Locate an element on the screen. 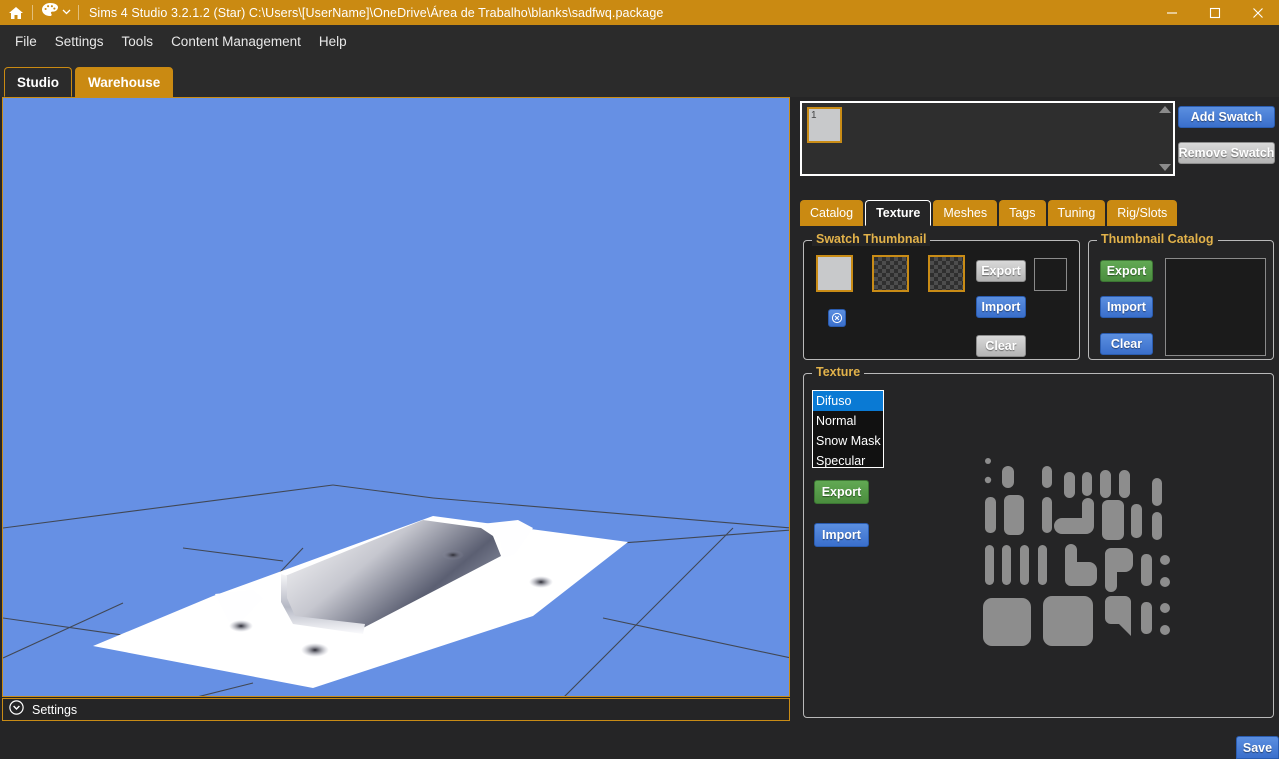 This screenshot has height=759, width=1279. thumbnail-catalog-clear-button: Clear is located at coordinates (1126, 344).